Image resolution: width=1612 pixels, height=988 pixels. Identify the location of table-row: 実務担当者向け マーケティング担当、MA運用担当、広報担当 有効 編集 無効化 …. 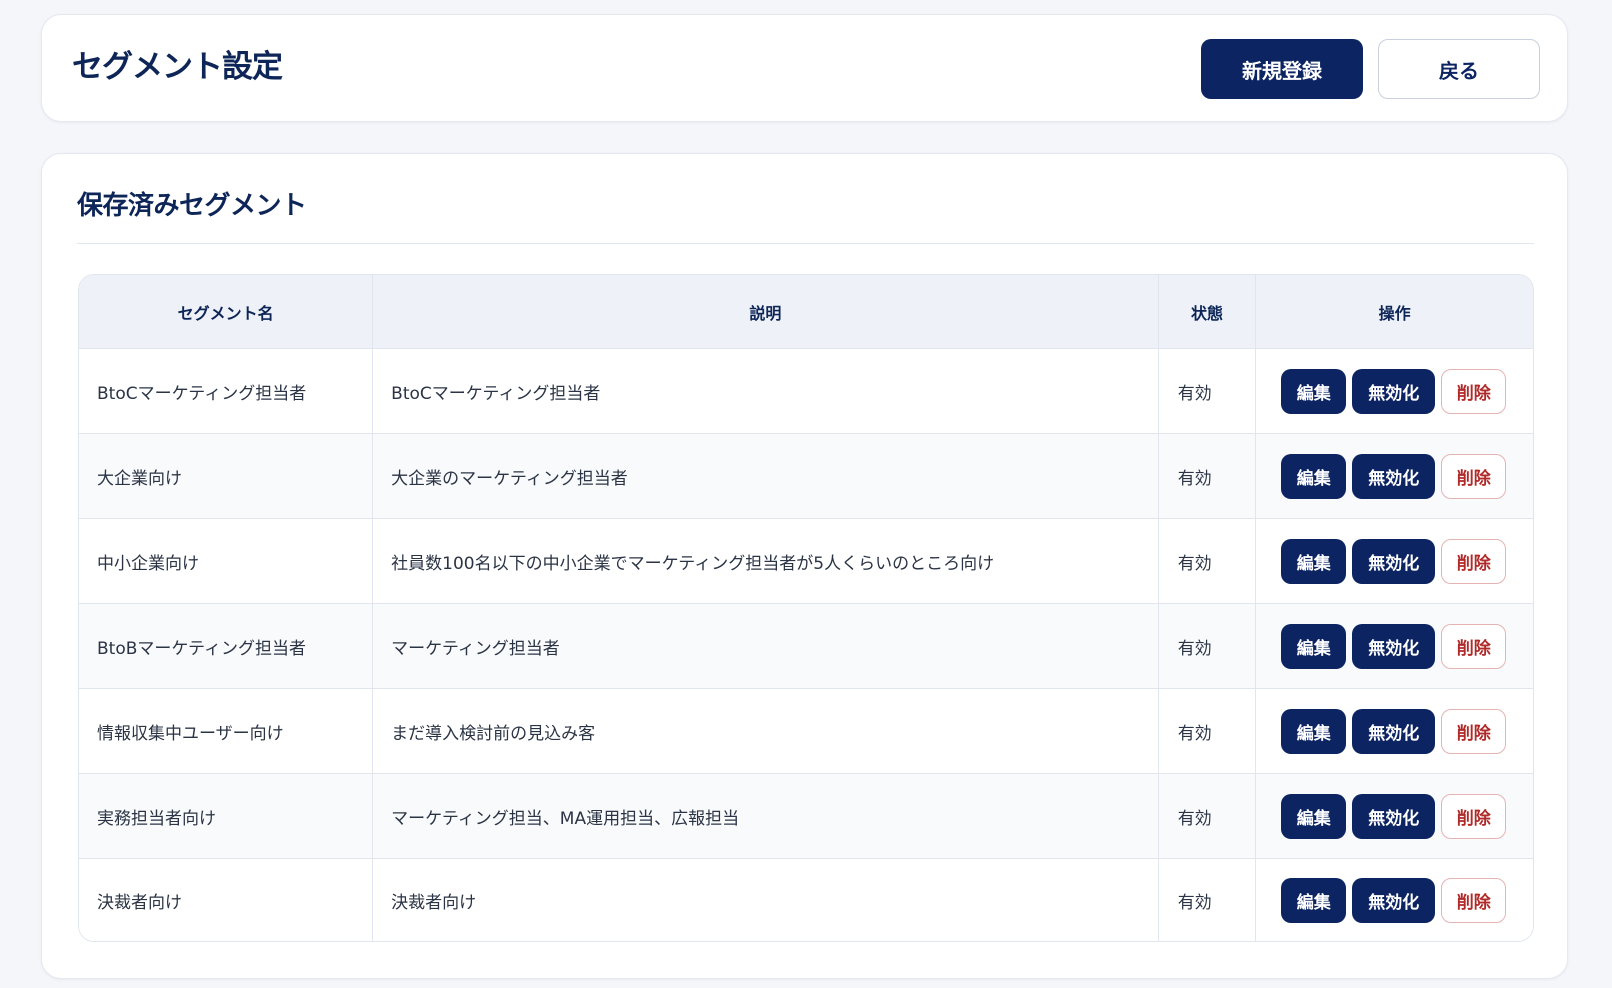
(806, 816).